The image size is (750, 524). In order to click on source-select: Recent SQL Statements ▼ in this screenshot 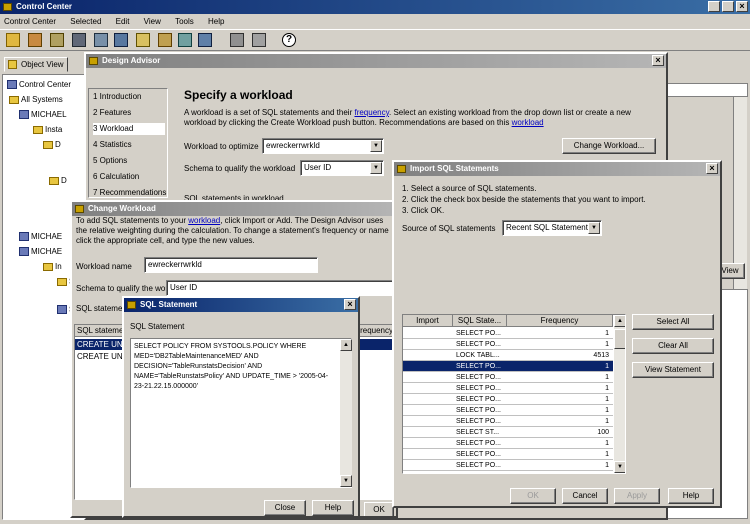, I will do `click(552, 228)`.